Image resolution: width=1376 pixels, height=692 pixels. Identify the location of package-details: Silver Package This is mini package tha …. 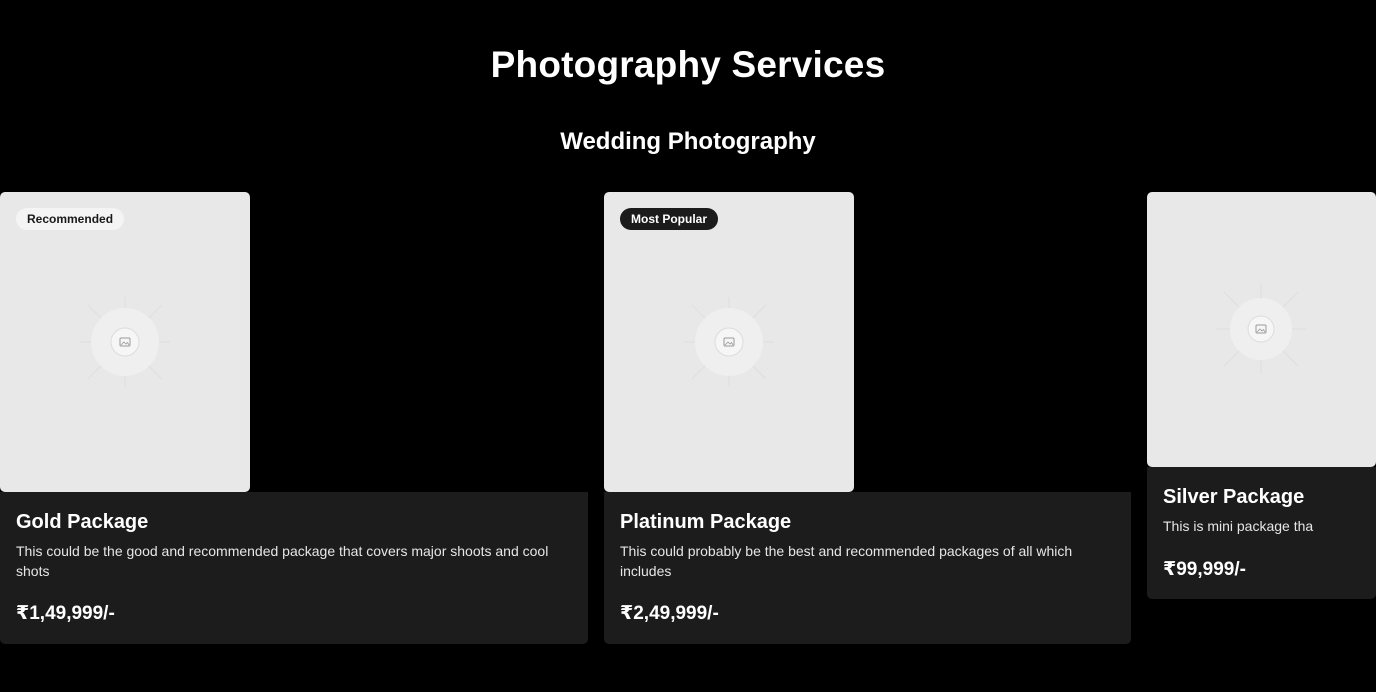
(1261, 533).